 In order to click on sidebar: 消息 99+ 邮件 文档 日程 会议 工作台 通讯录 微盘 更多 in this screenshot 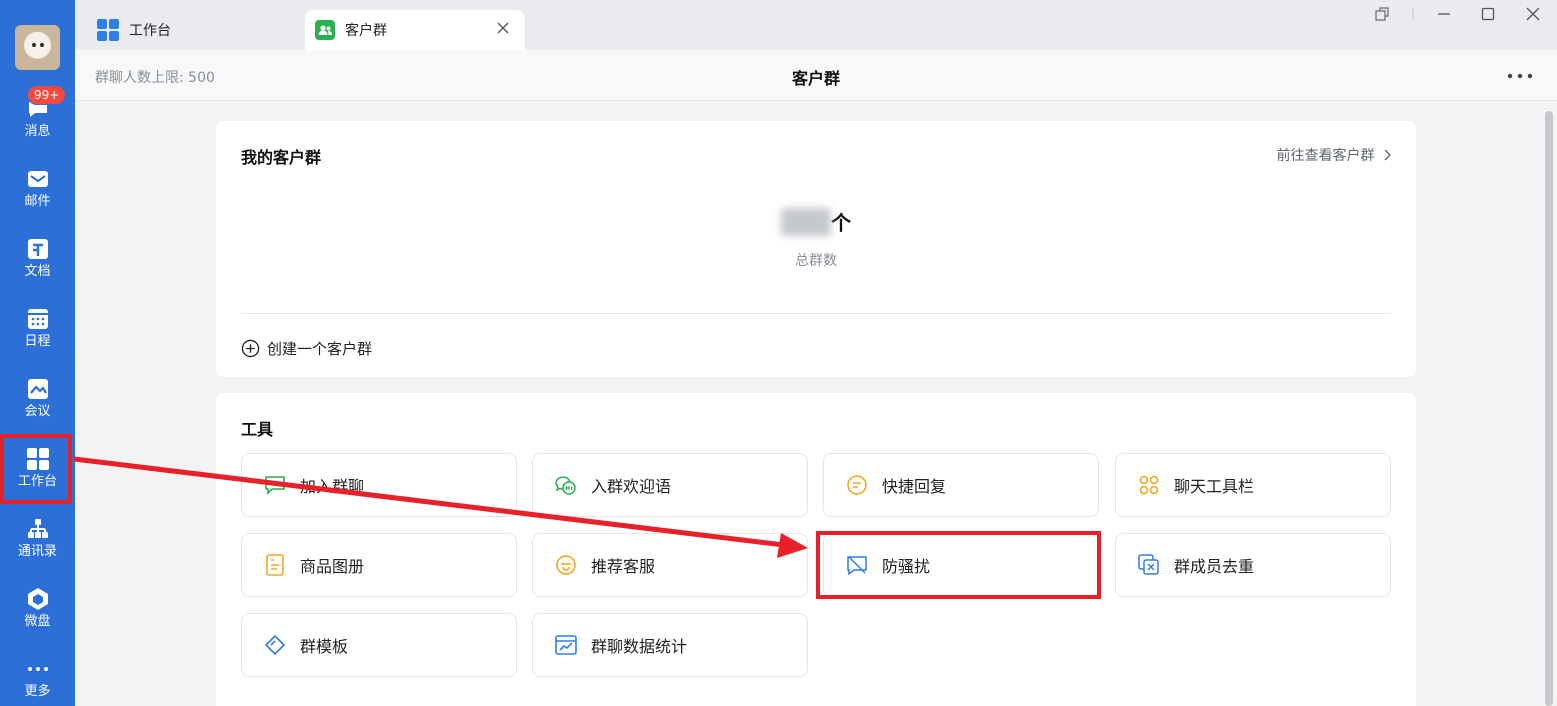, I will do `click(37, 353)`.